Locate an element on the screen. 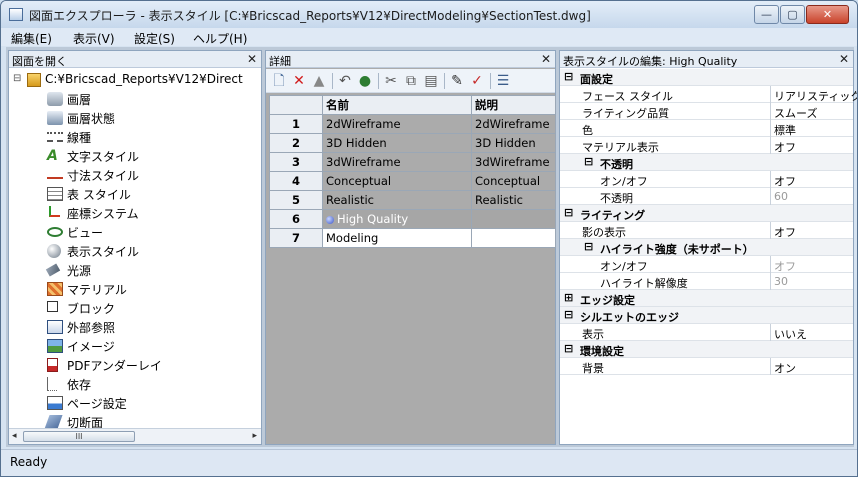  prop-material-display: マテリアル表示 オフ is located at coordinates (706, 145).